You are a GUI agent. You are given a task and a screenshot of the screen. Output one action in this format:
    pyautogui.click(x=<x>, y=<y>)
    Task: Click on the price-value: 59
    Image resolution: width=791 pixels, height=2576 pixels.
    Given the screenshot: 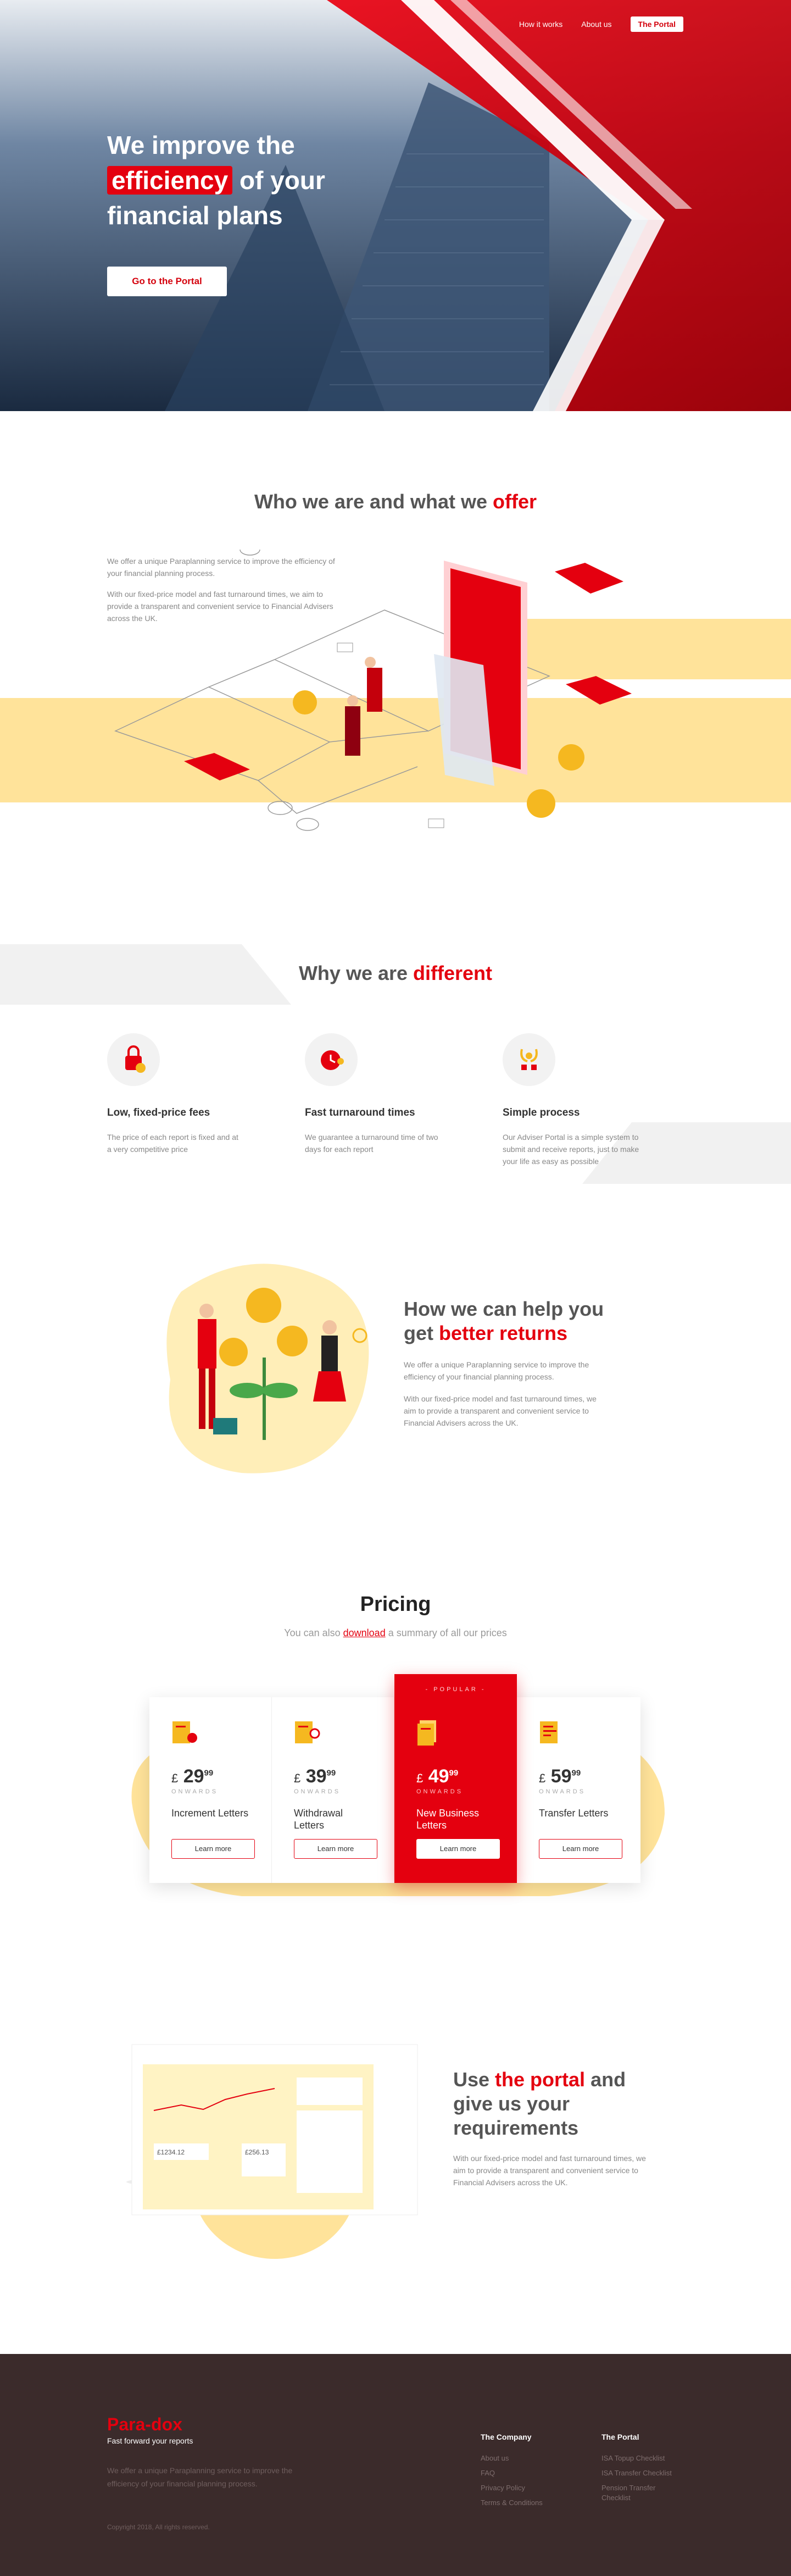 What is the action you would take?
    pyautogui.click(x=561, y=1776)
    